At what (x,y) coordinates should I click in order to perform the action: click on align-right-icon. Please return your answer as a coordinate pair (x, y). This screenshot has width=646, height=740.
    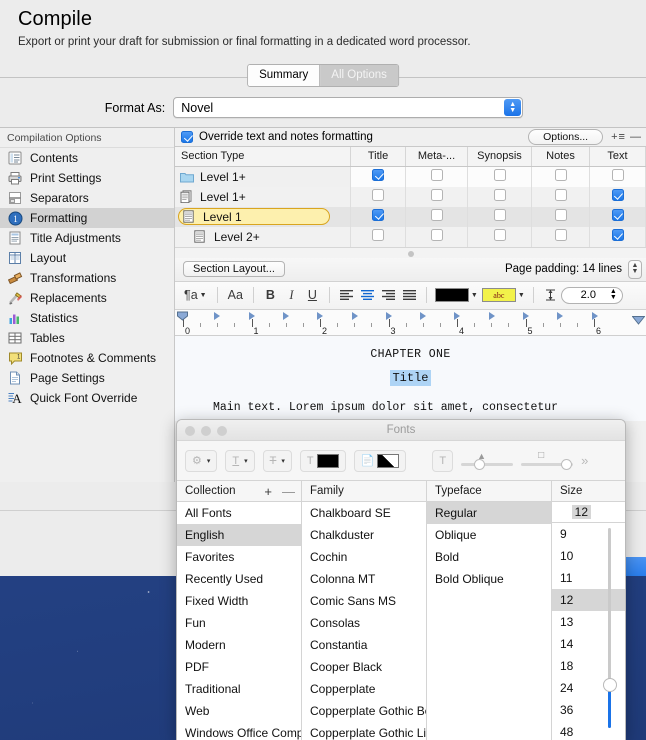
    Looking at the image, I should click on (388, 295).